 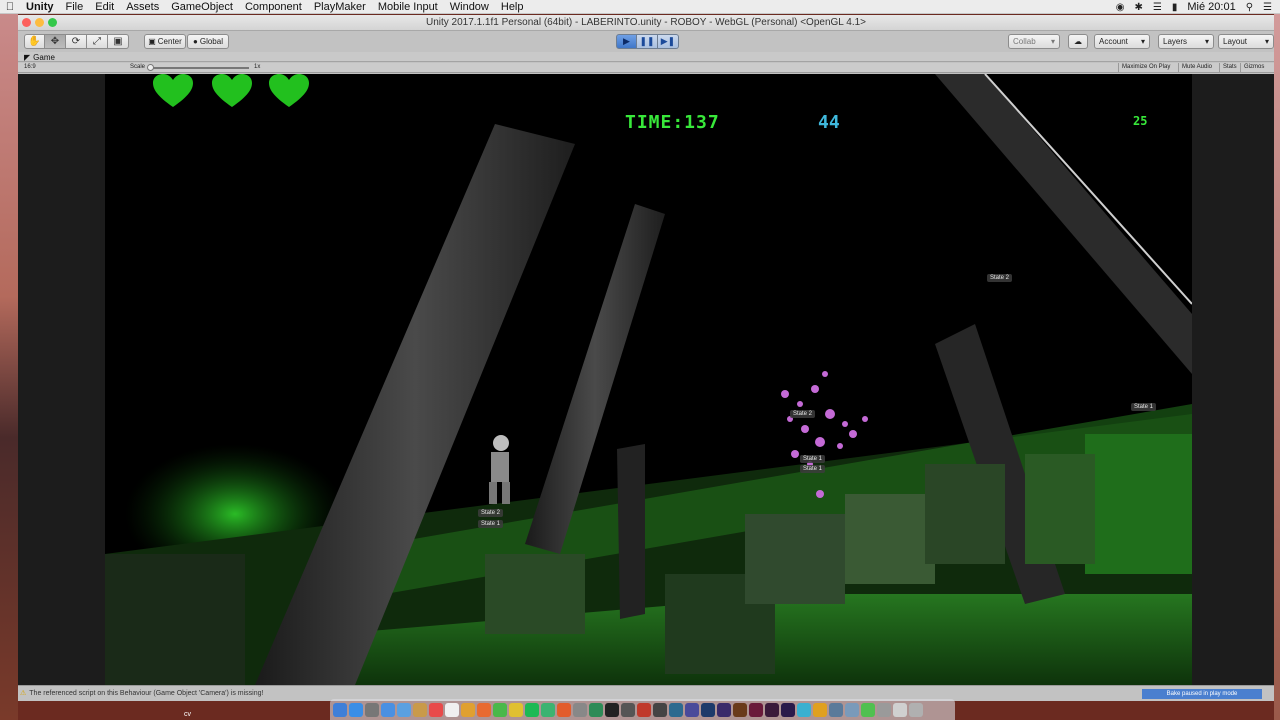 What do you see at coordinates (884, 709) in the screenshot?
I see `downloads-stack-icon` at bounding box center [884, 709].